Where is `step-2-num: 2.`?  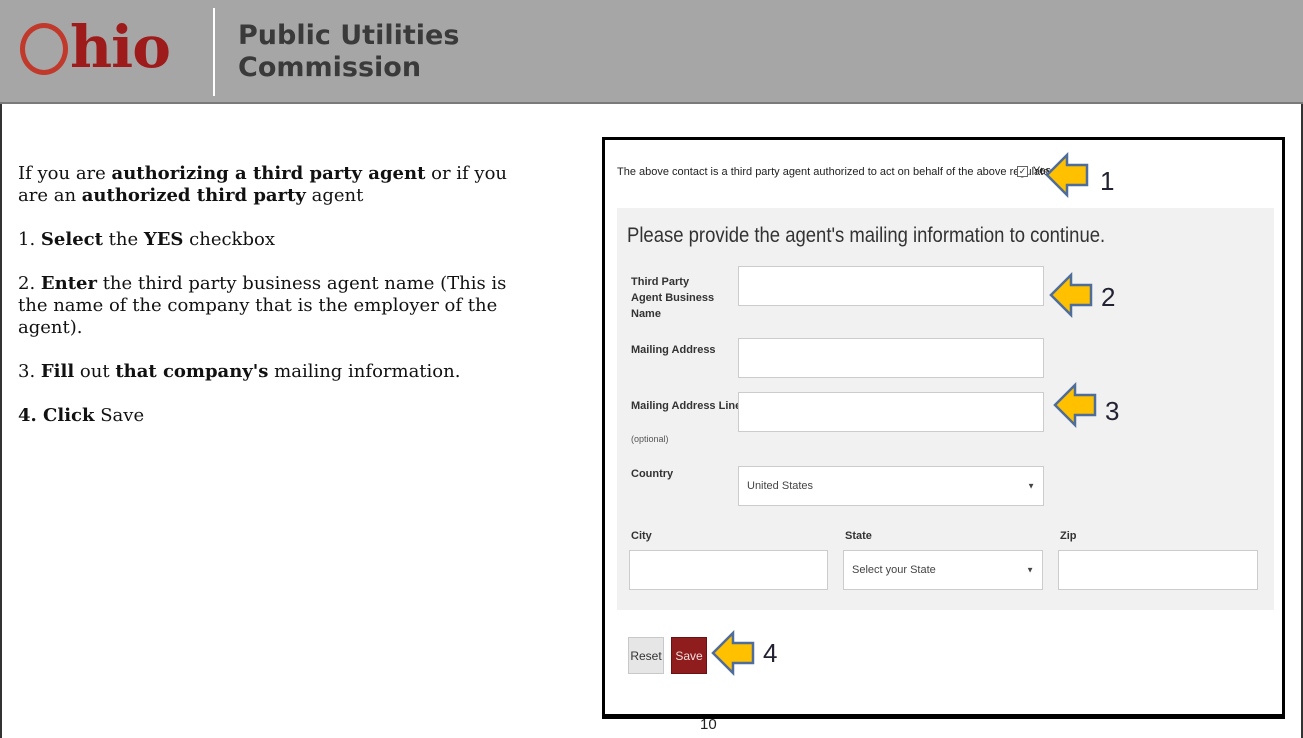
step-2-num: 2. is located at coordinates (29, 283).